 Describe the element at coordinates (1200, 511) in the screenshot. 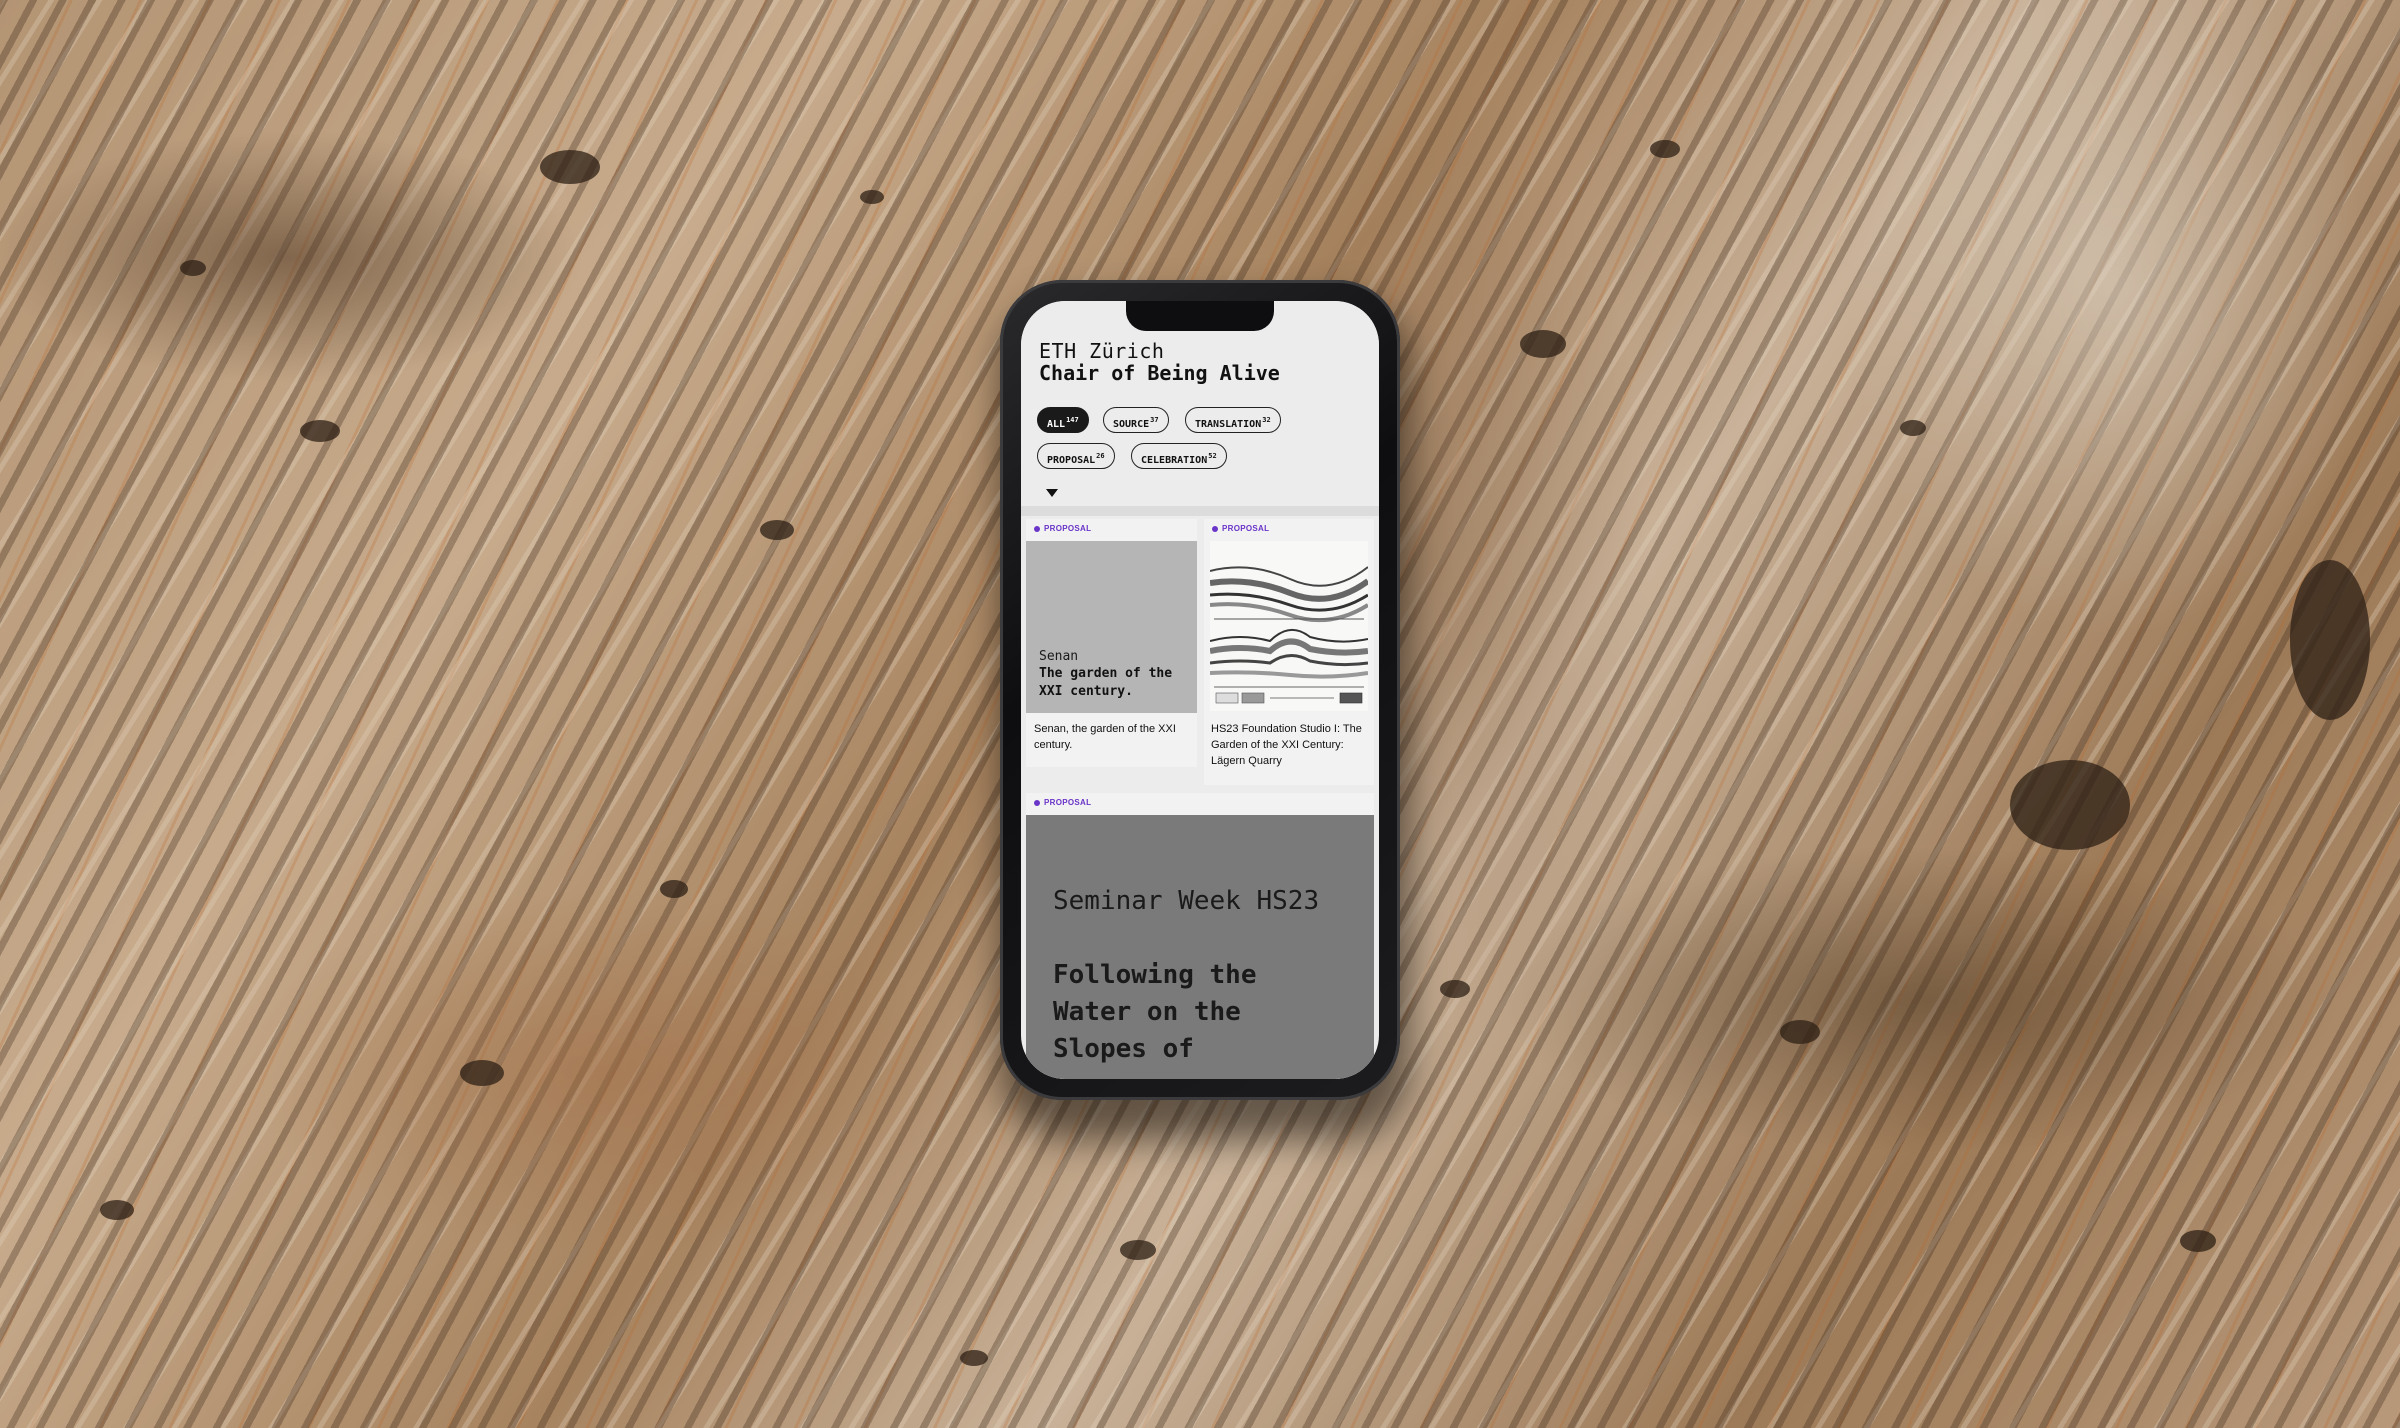

I see `header-divider` at that location.